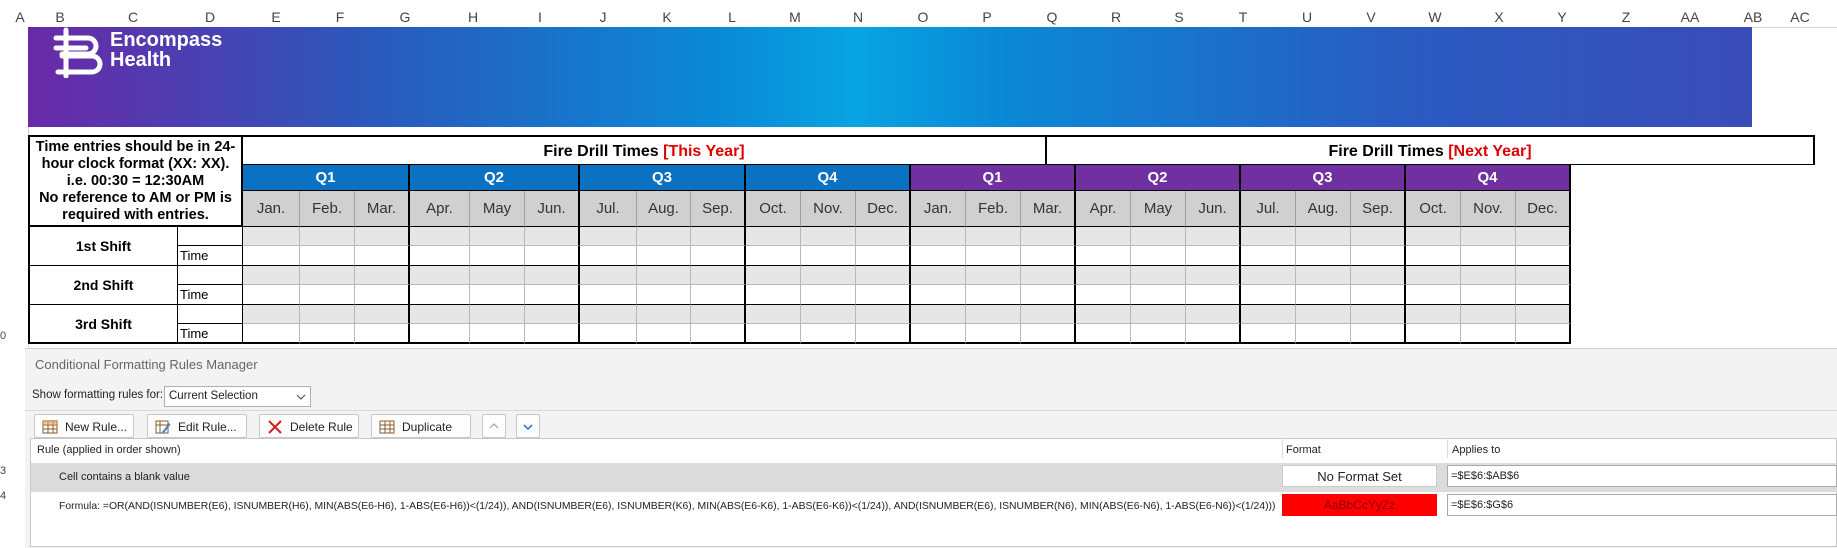  Describe the element at coordinates (1243, 13) in the screenshot. I see `column-header: T` at that location.